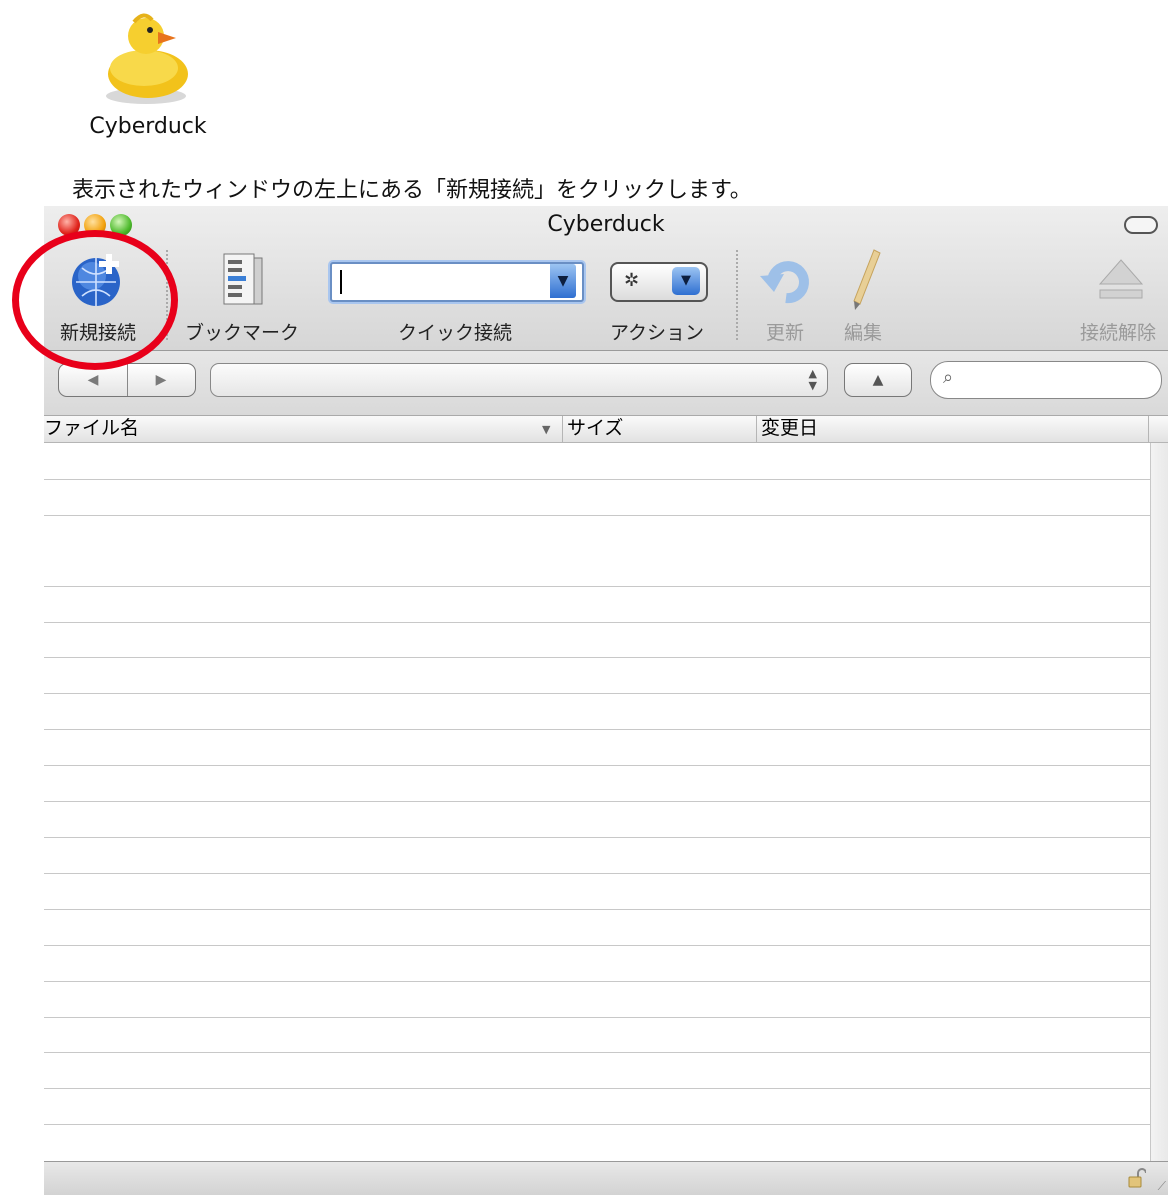  I want to click on navigation-bar: ◀ ▶ ▲ ▼ ▲ ⌕, so click(606, 383).